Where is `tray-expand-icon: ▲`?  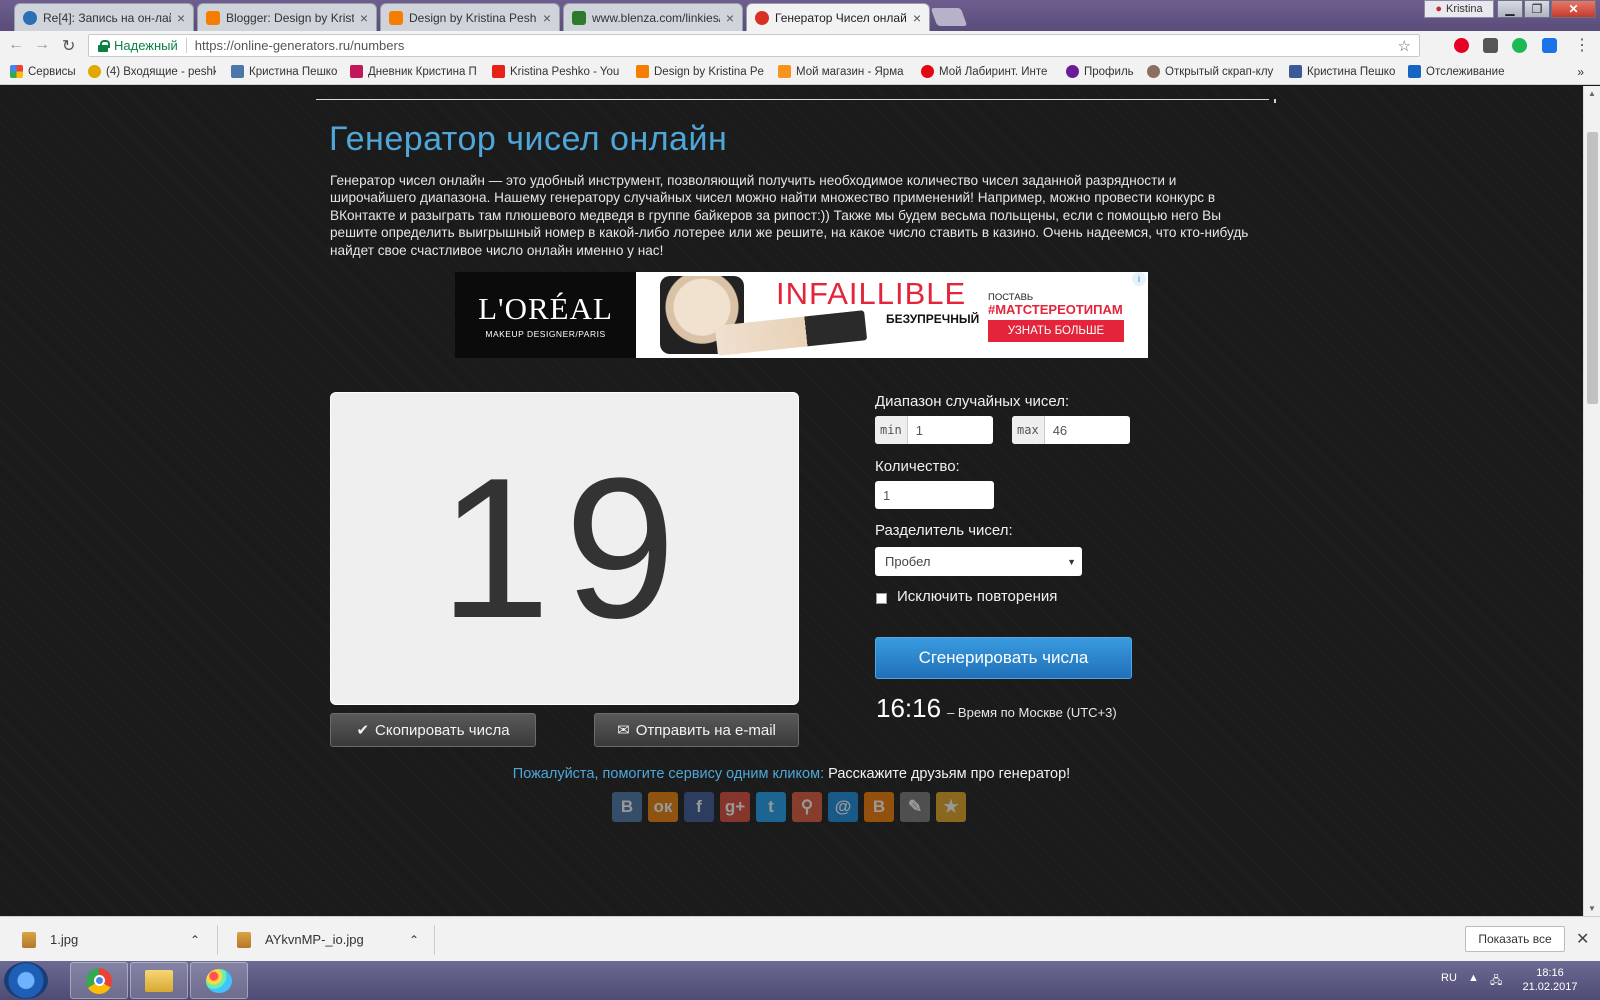 tray-expand-icon: ▲ is located at coordinates (1473, 978).